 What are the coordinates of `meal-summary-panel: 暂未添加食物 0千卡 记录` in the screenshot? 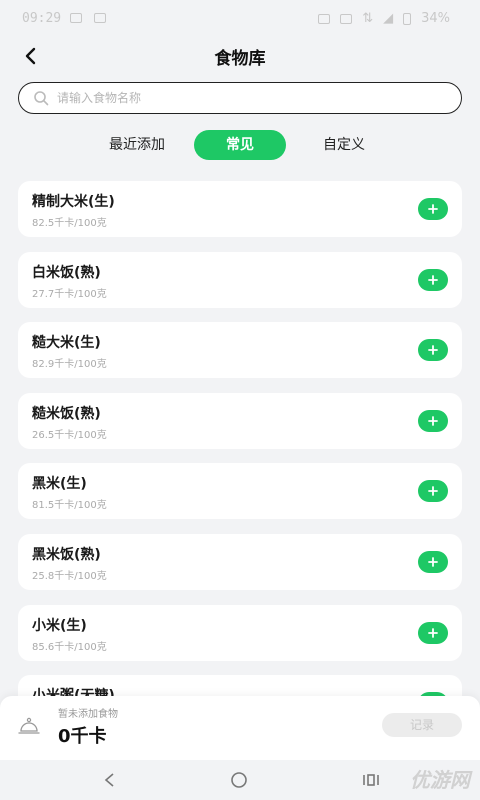 It's located at (240, 728).